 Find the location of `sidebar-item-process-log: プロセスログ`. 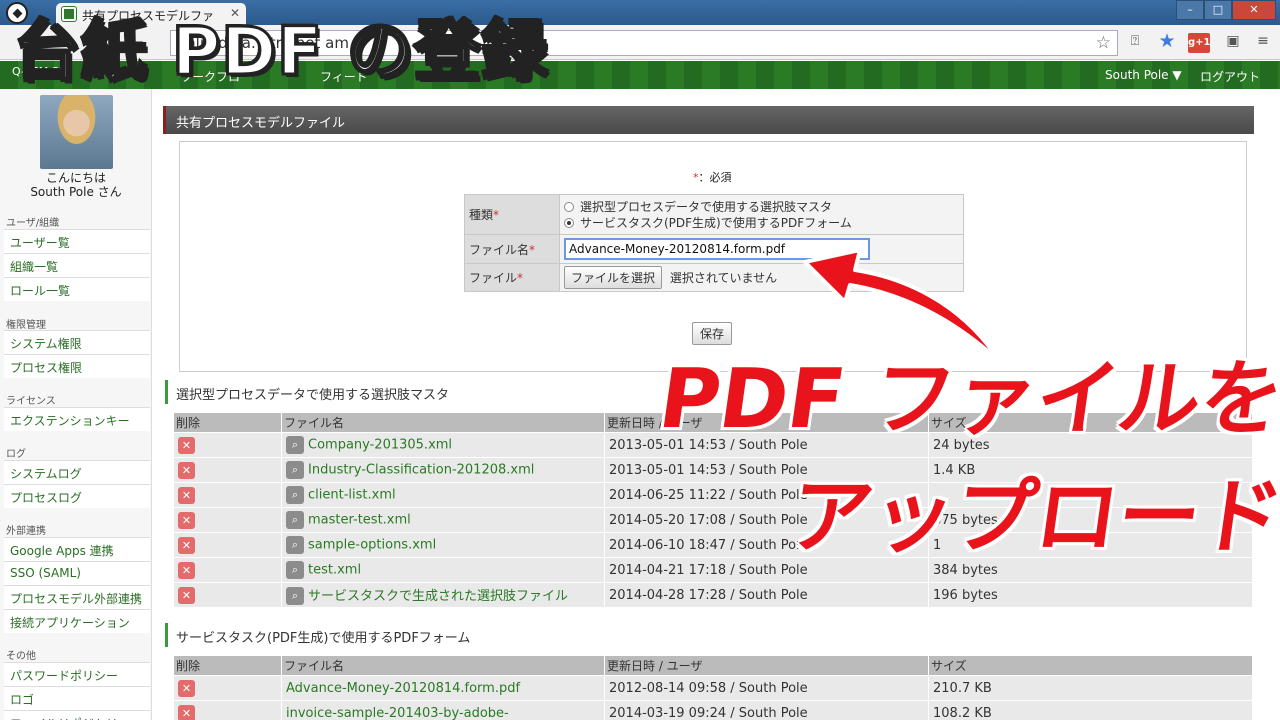

sidebar-item-process-log: プロセスログ is located at coordinates (77, 496).